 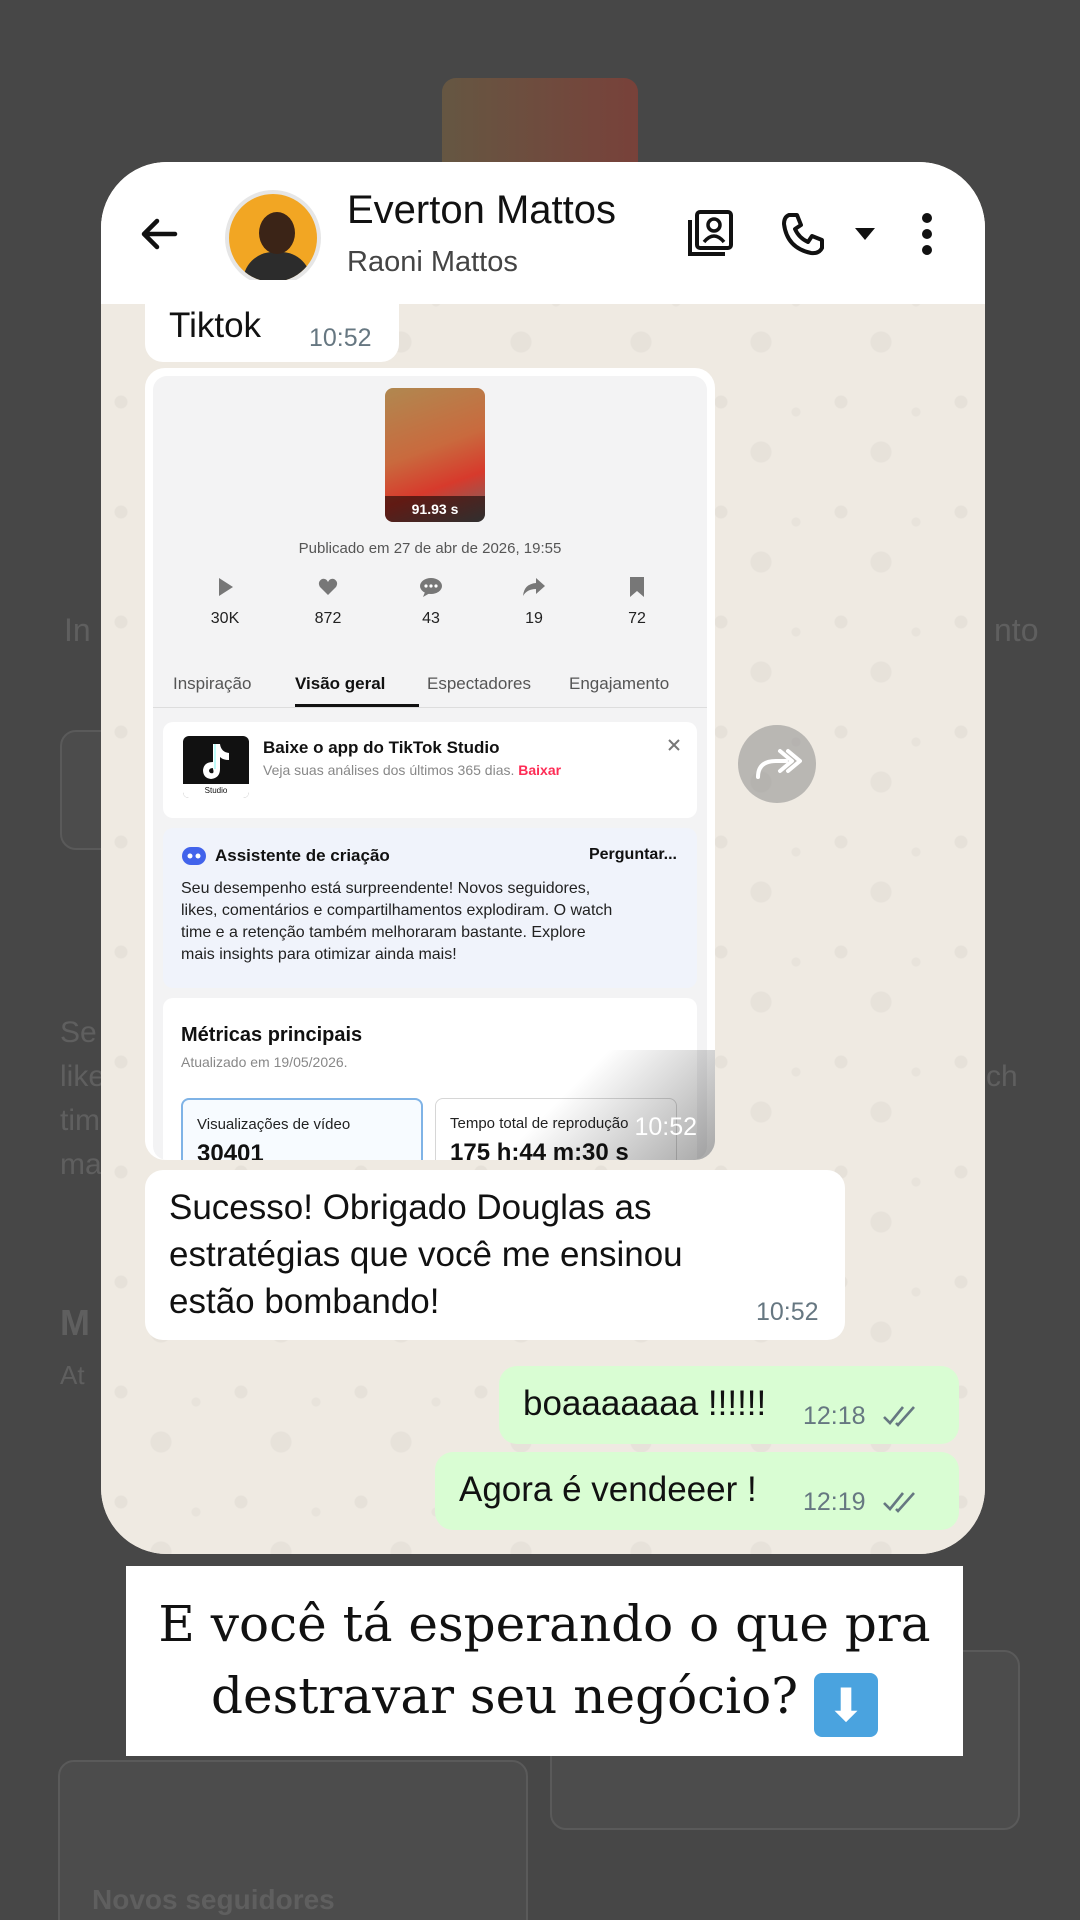 What do you see at coordinates (226, 587) in the screenshot?
I see `play-icon` at bounding box center [226, 587].